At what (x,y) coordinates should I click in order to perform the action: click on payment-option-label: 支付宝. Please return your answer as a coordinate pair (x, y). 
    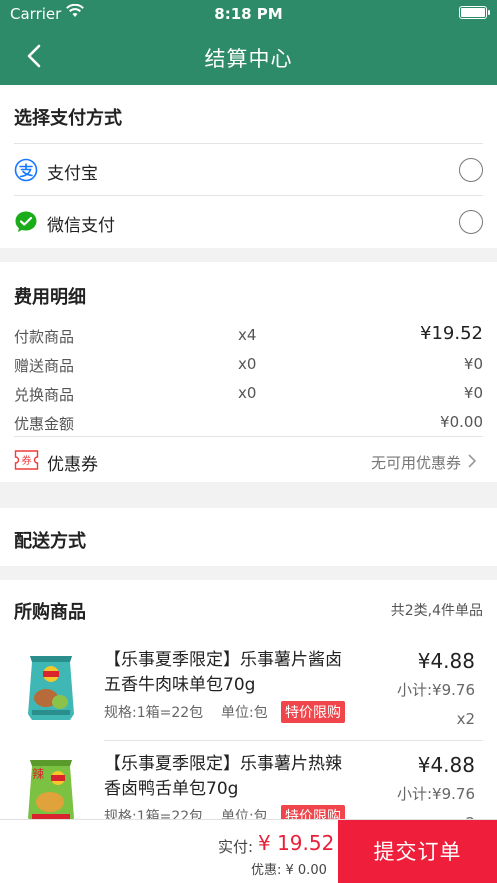
    Looking at the image, I should click on (72, 174).